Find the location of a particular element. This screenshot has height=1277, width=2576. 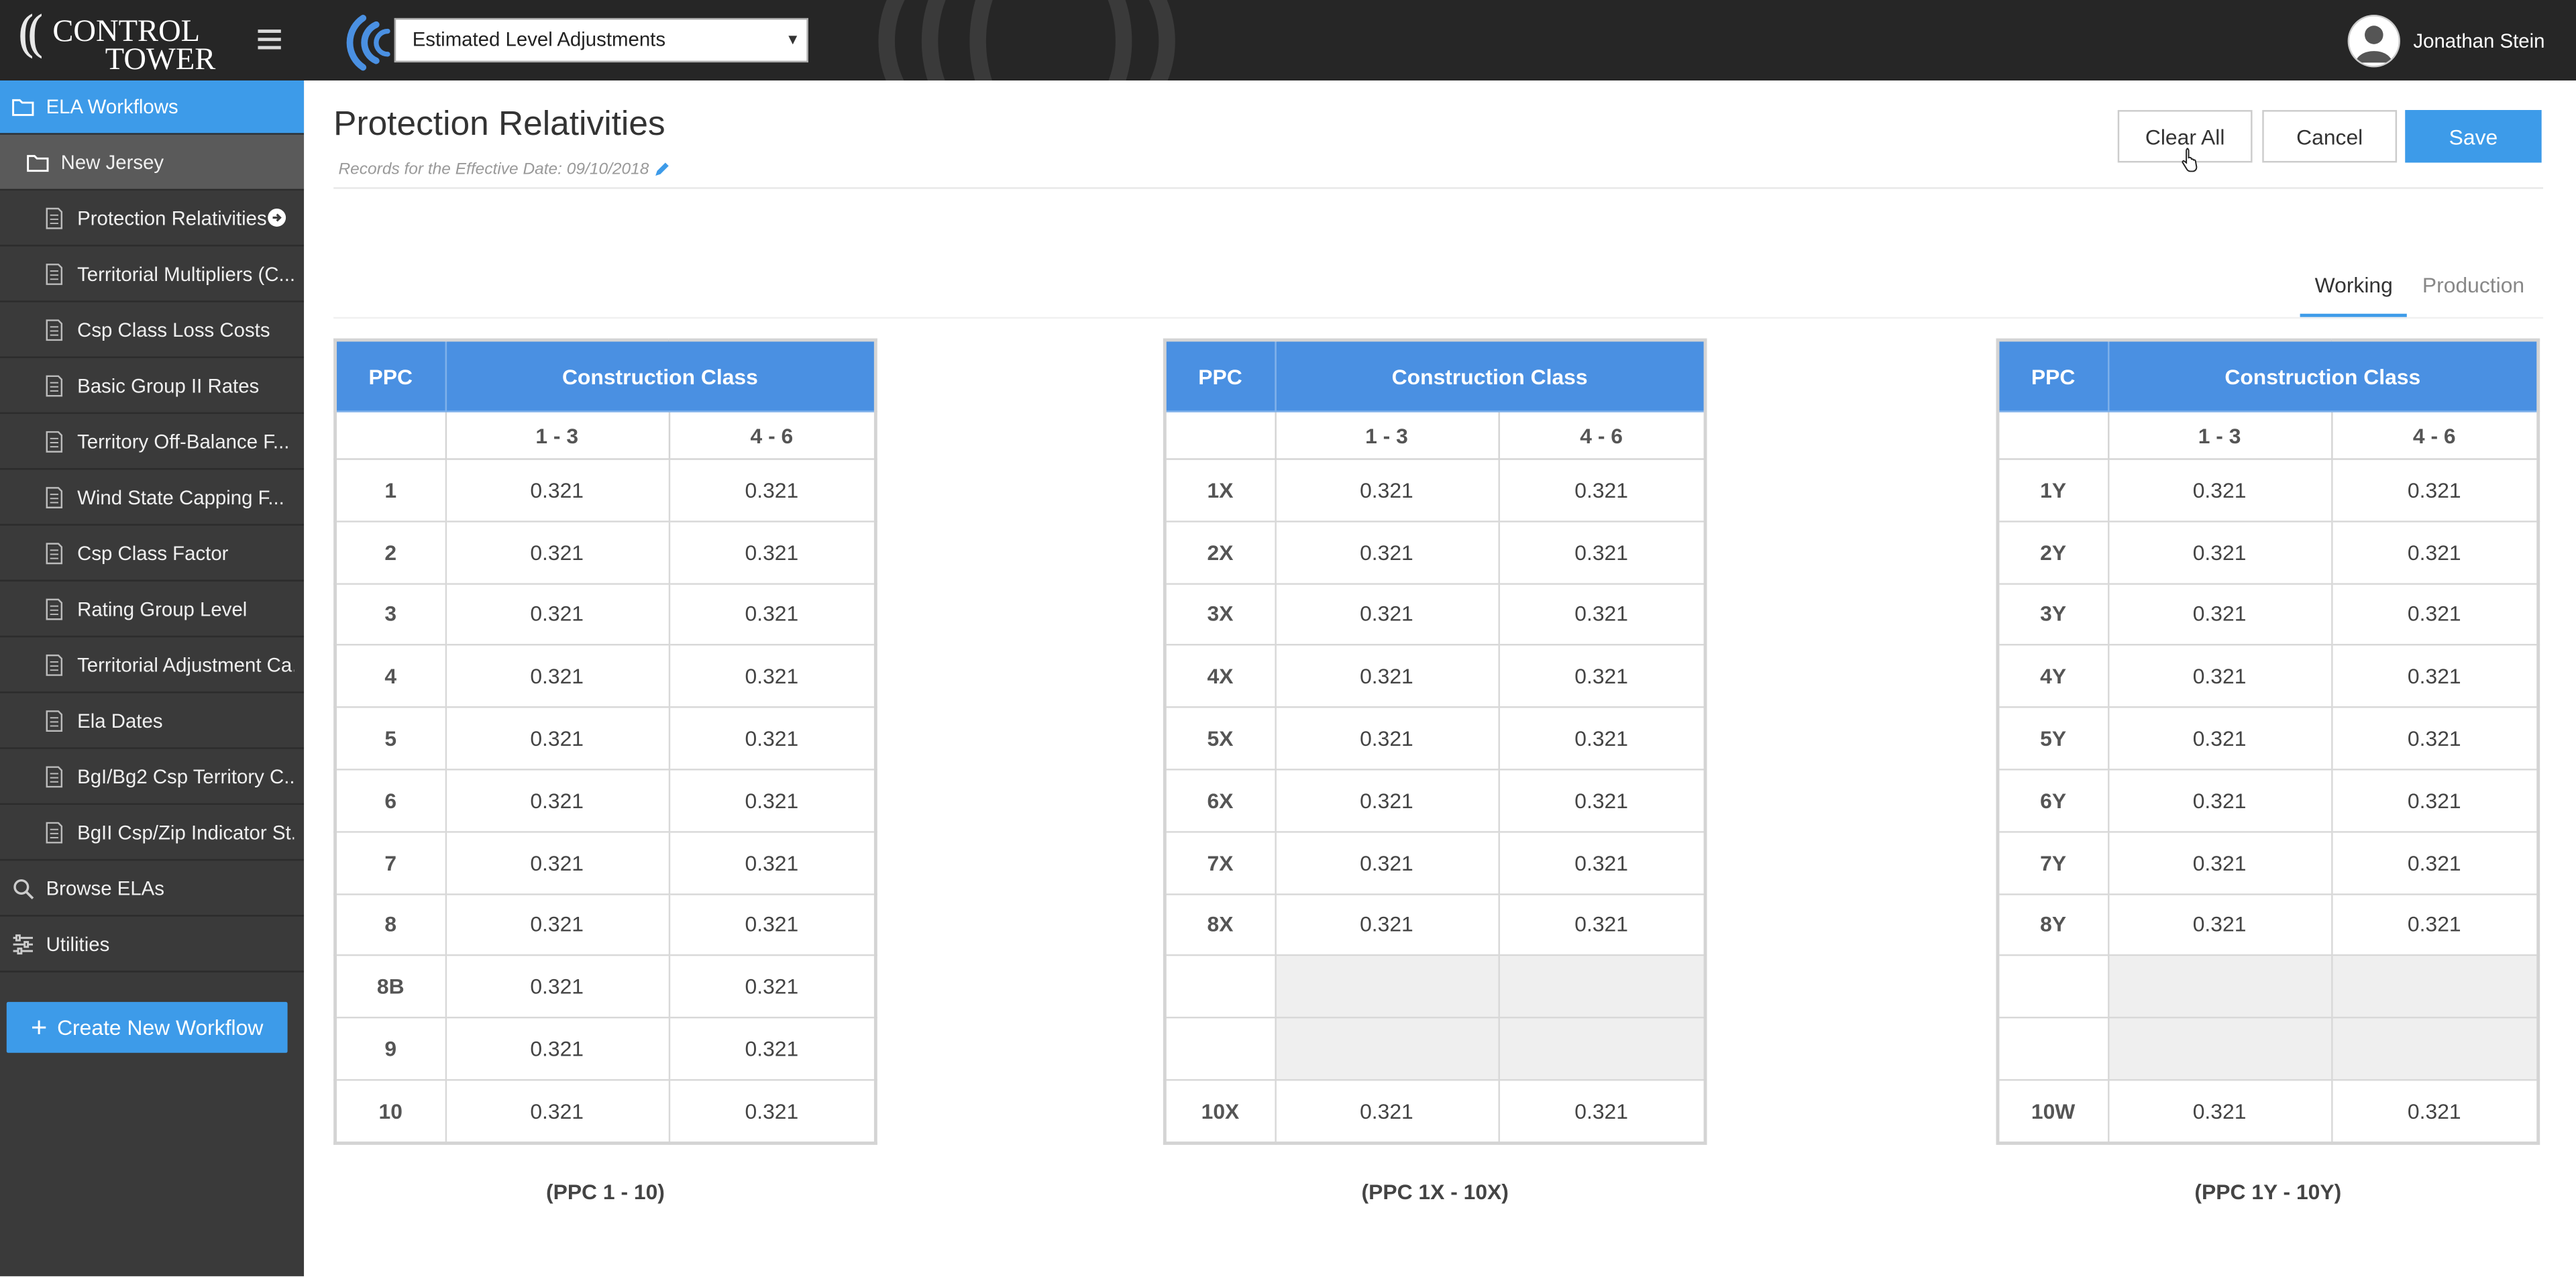

sidebar-item-label: Csp Class Factor is located at coordinates (153, 553).